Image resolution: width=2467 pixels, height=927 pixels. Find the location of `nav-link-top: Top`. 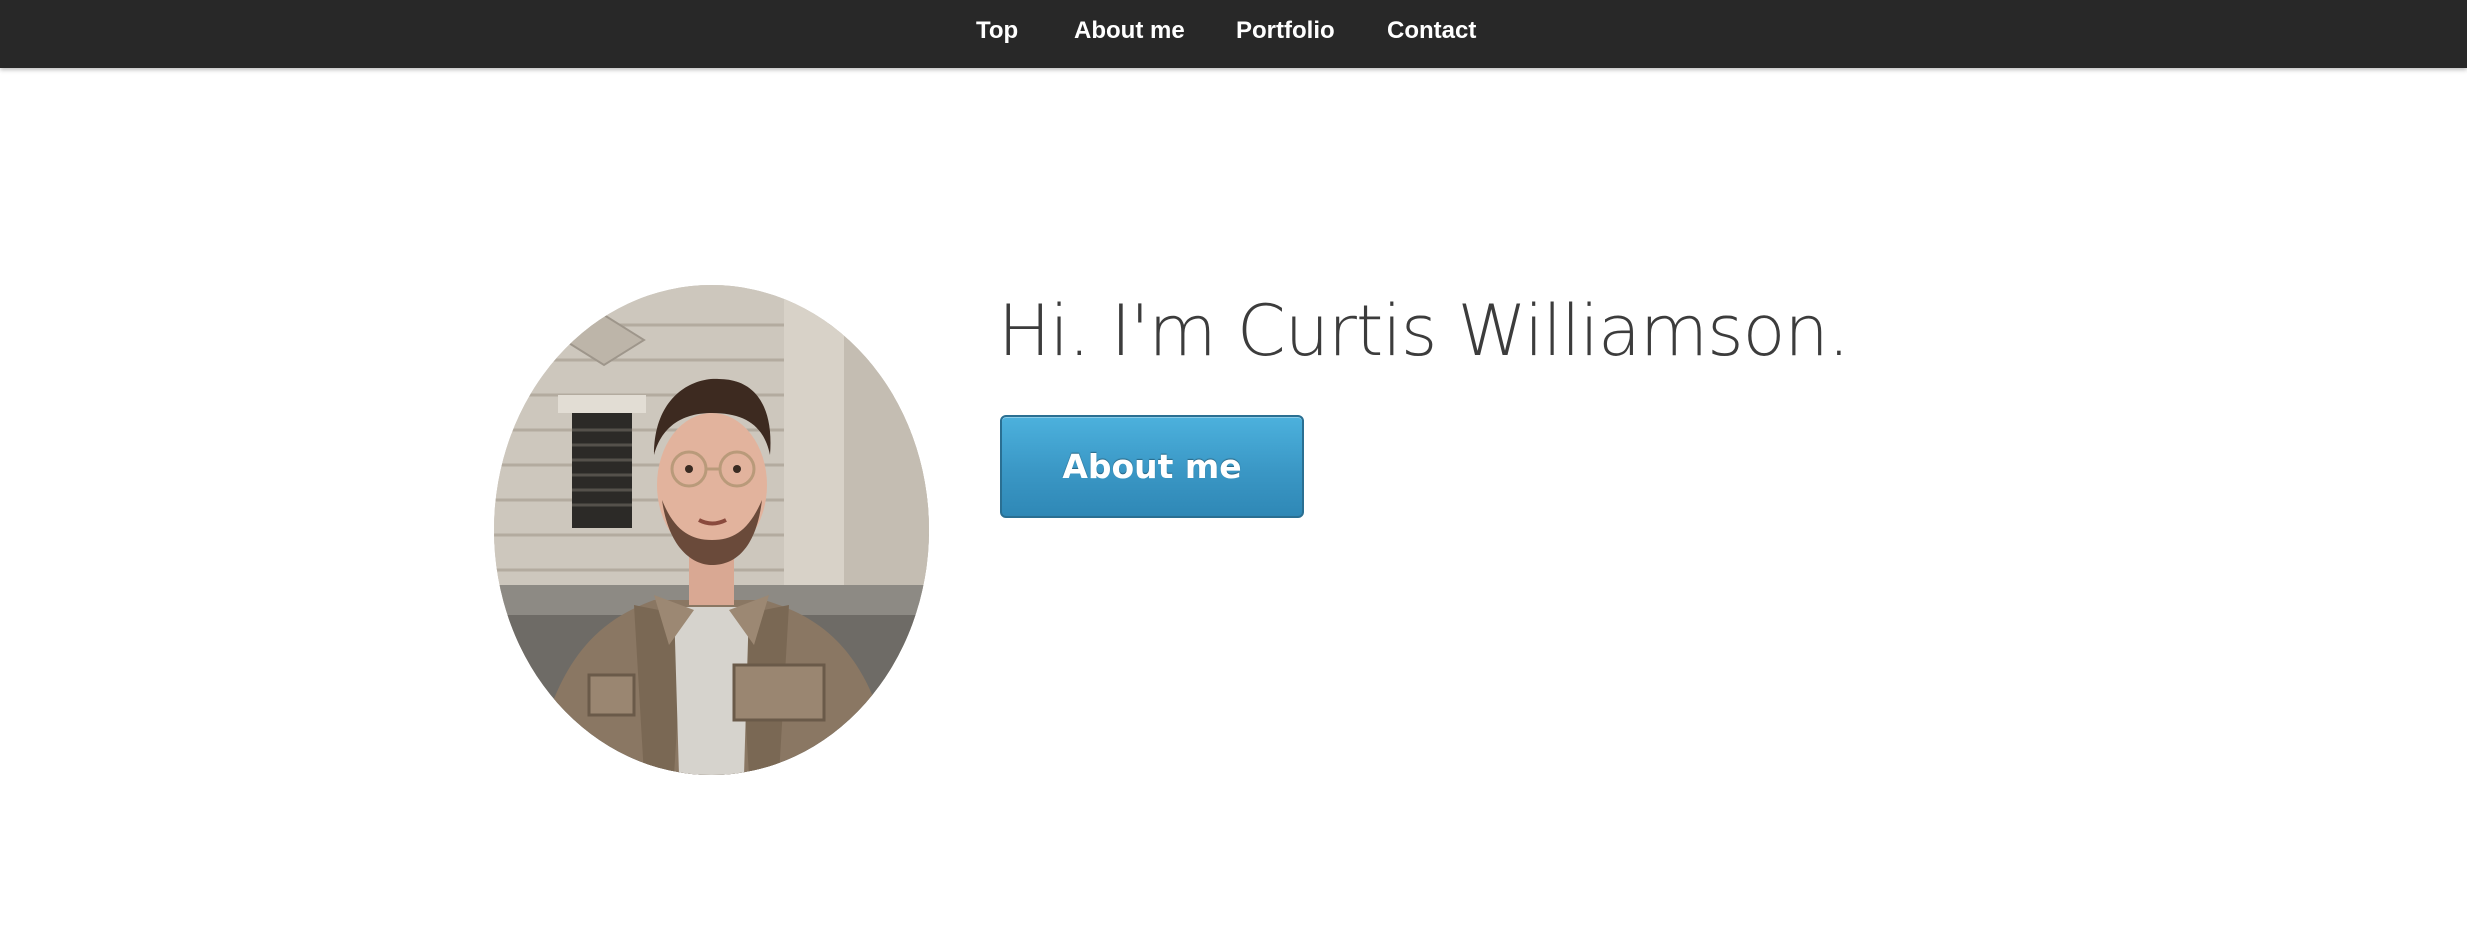

nav-link-top: Top is located at coordinates (997, 31).